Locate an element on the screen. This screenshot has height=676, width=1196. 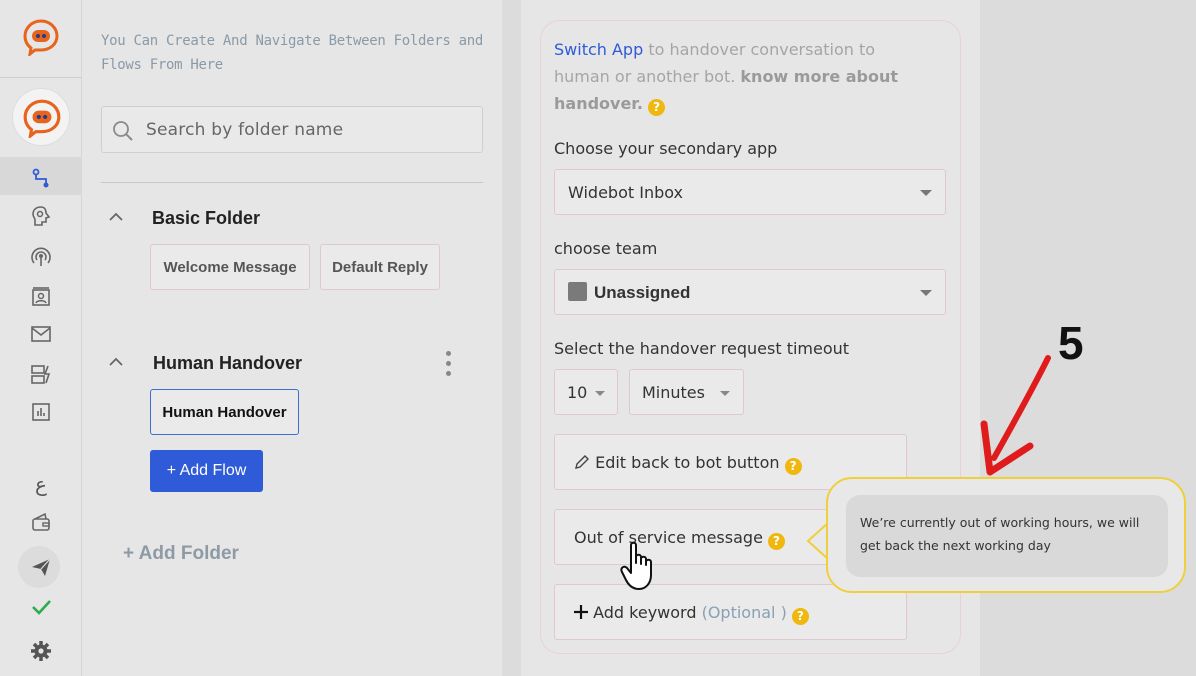
timeout-unit-value: Minutes is located at coordinates (673, 392).